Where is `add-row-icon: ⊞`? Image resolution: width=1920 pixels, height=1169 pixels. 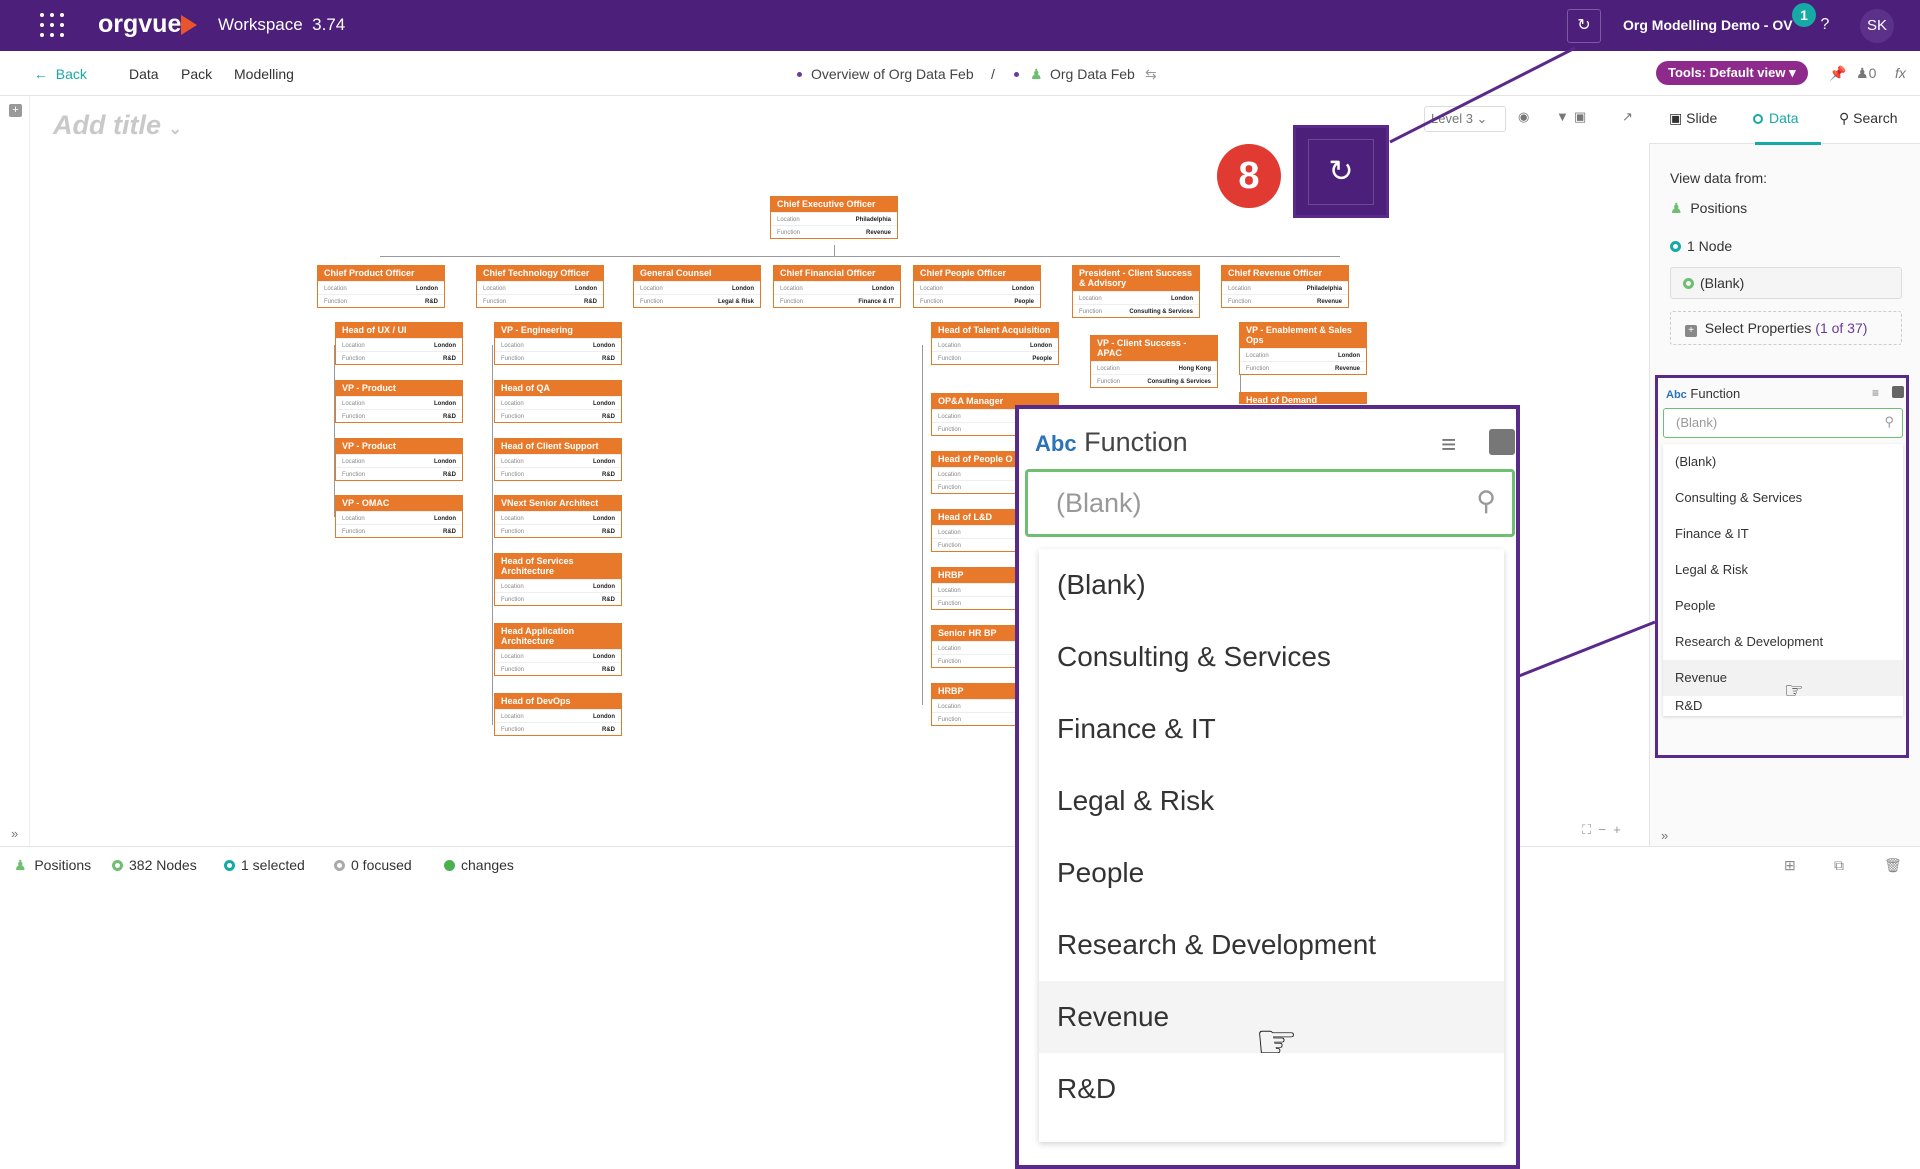 add-row-icon: ⊞ is located at coordinates (1790, 865).